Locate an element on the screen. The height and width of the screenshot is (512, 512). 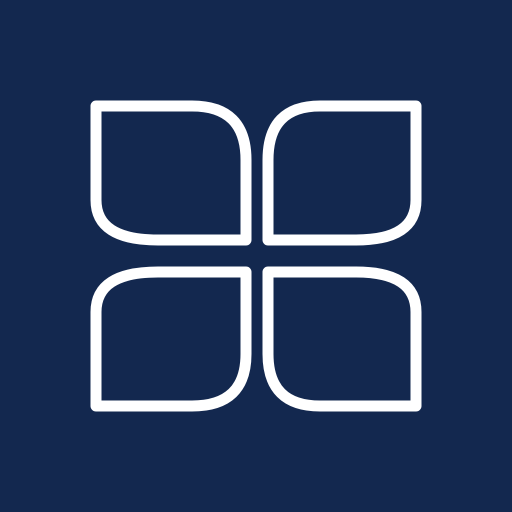
top-left-petal is located at coordinates (171, 173).